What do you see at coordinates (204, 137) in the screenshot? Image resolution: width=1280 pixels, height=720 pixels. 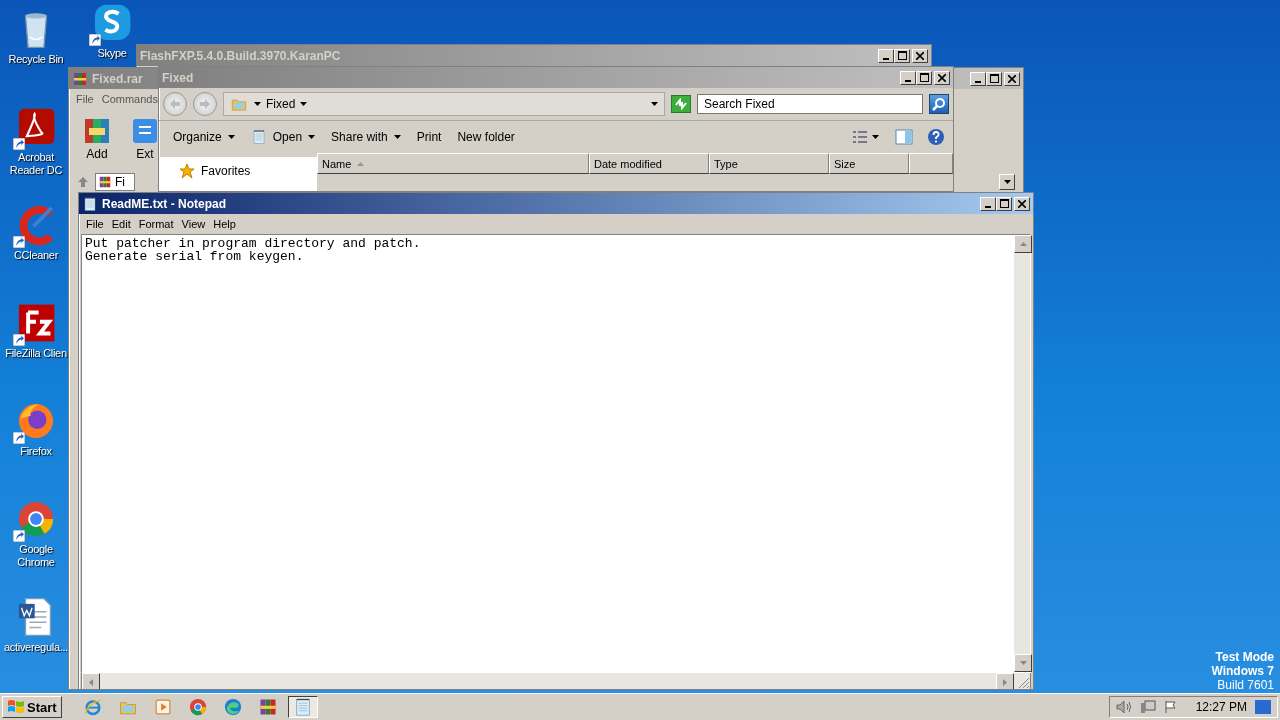 I see `command-button: Organize` at bounding box center [204, 137].